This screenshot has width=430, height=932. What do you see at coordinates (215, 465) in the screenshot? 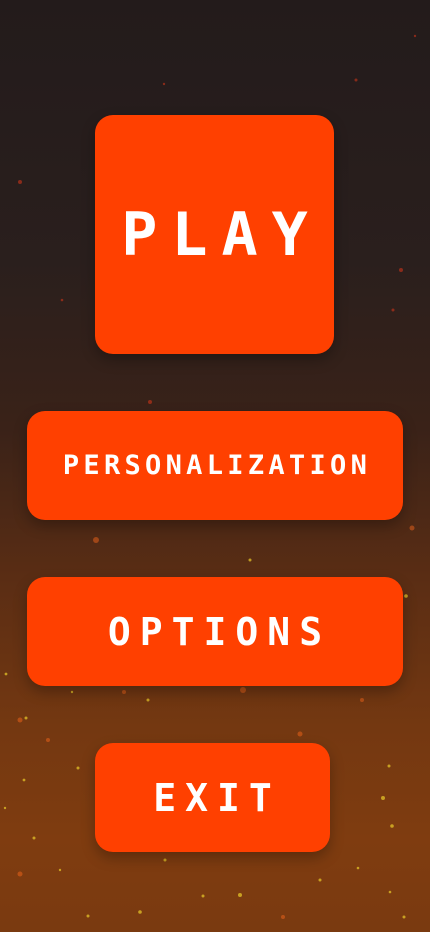
I see `personalization-button: PERSONALIZATION` at bounding box center [215, 465].